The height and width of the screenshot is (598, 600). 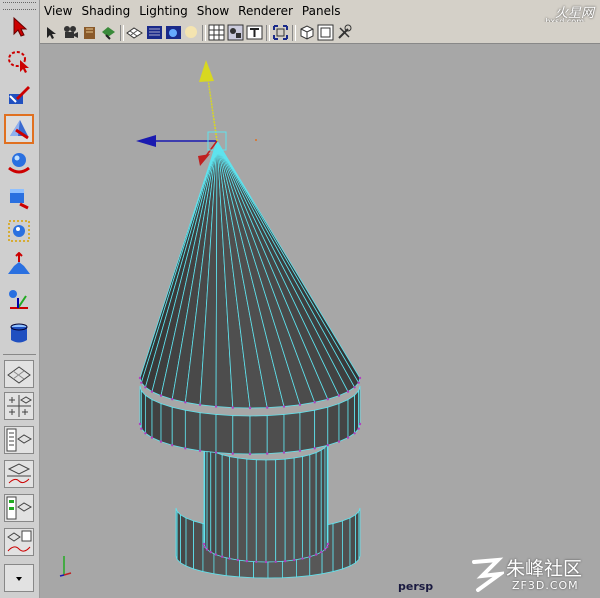 What do you see at coordinates (206, 71) in the screenshot?
I see `y-axis-arrow-icon` at bounding box center [206, 71].